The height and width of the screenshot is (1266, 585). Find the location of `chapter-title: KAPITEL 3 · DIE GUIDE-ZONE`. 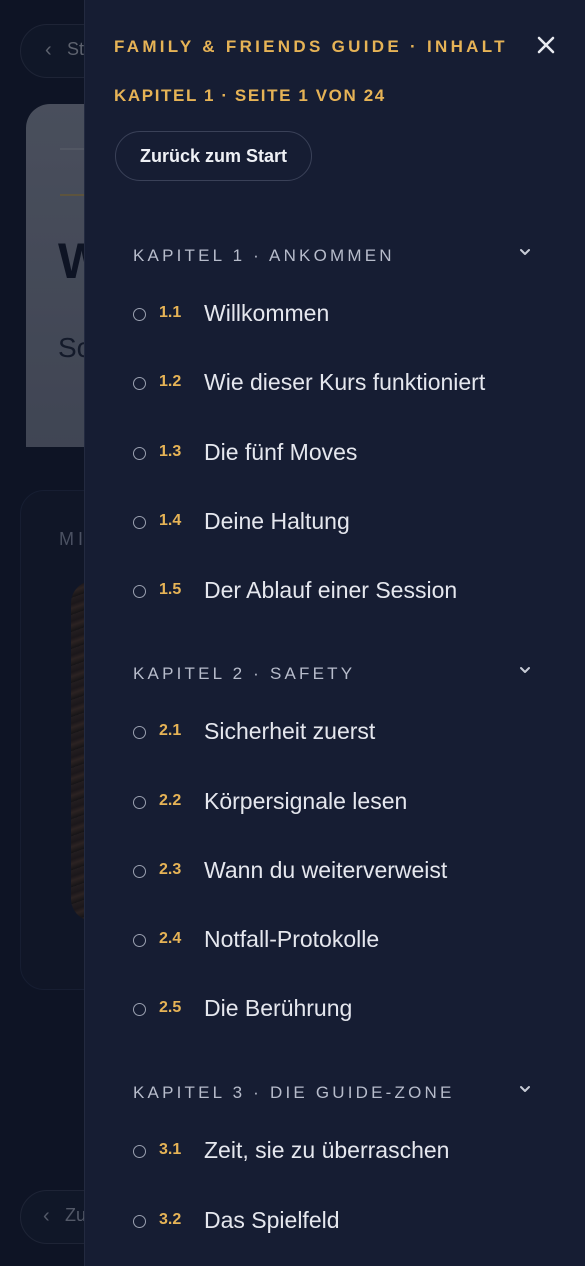

chapter-title: KAPITEL 3 · DIE GUIDE-ZONE is located at coordinates (294, 1092).